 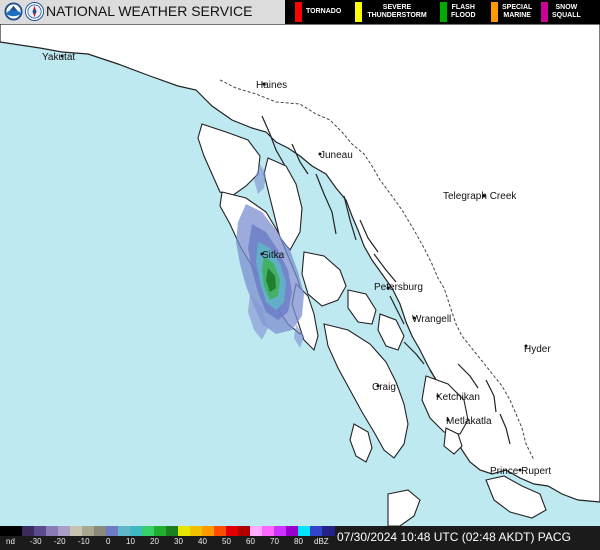 What do you see at coordinates (458, 397) in the screenshot?
I see `city-label-ketchikan: Ketchikan` at bounding box center [458, 397].